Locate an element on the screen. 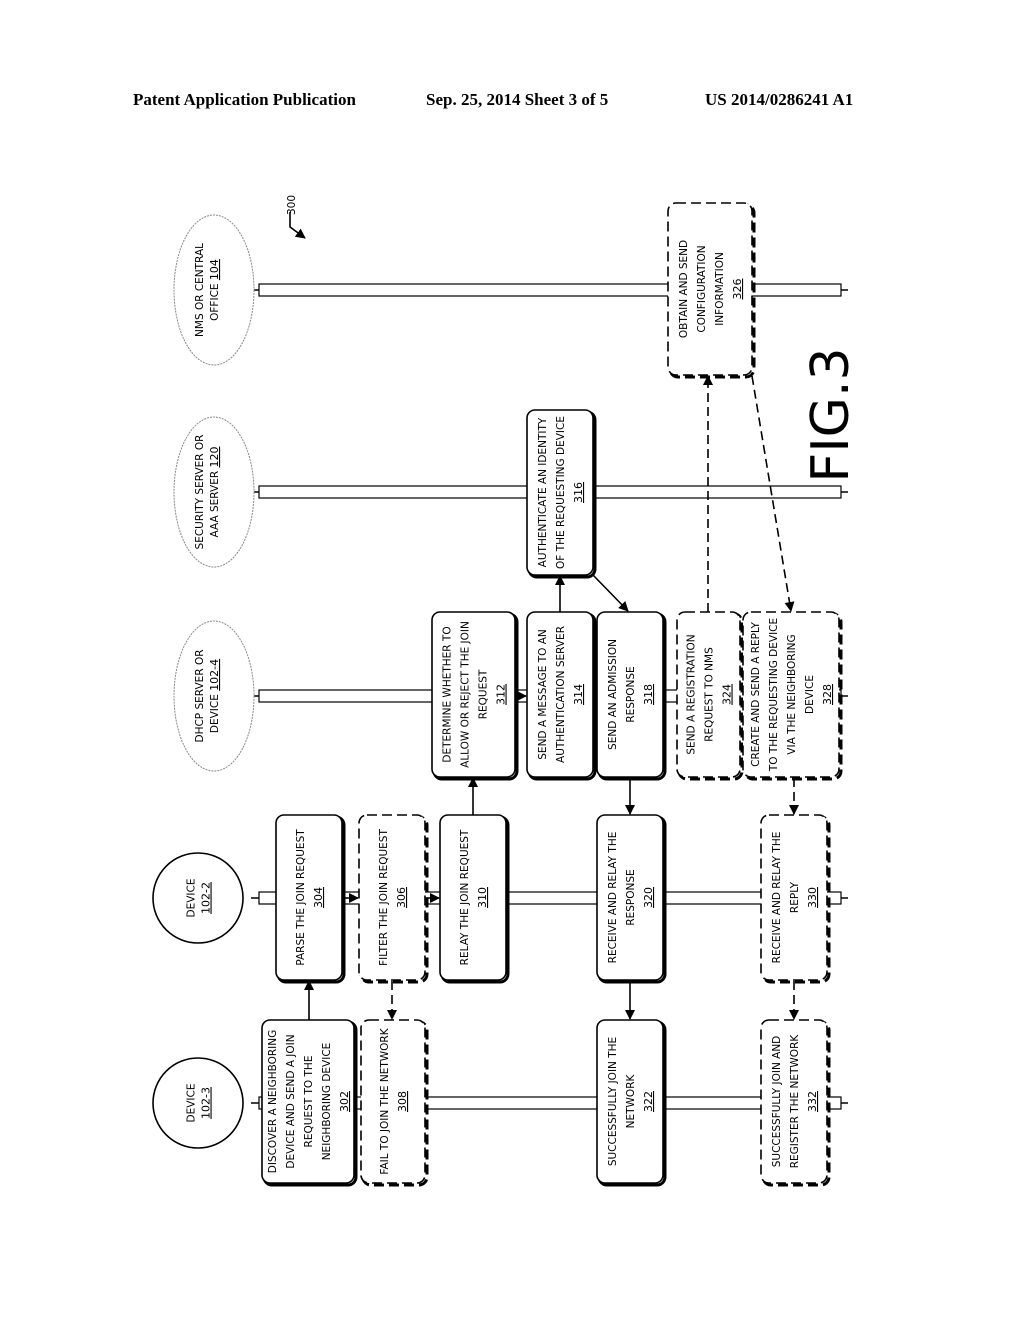 The height and width of the screenshot is (1320, 1024). entity-dhcp-server: DHCP SERVER OR DEVICE 102-4 is located at coordinates (214, 696).